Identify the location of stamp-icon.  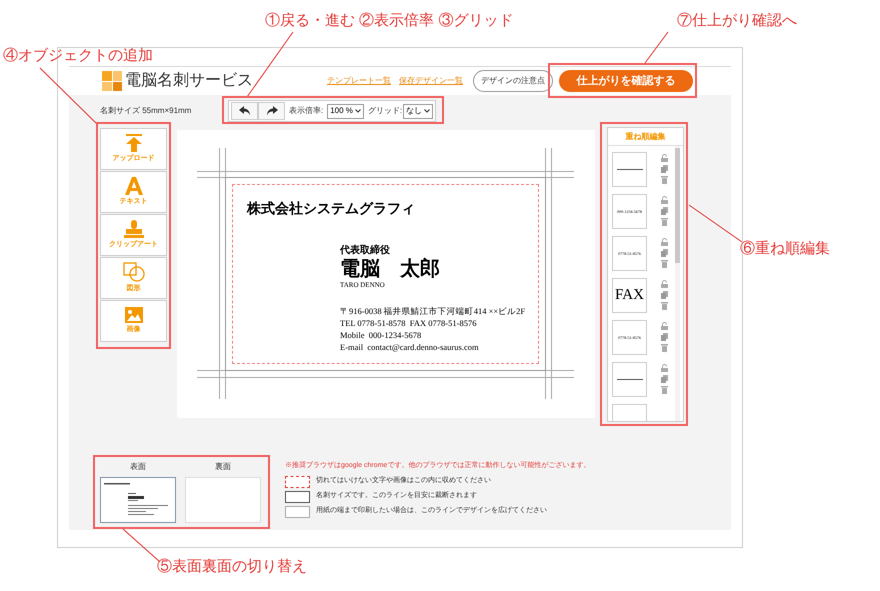
(134, 229).